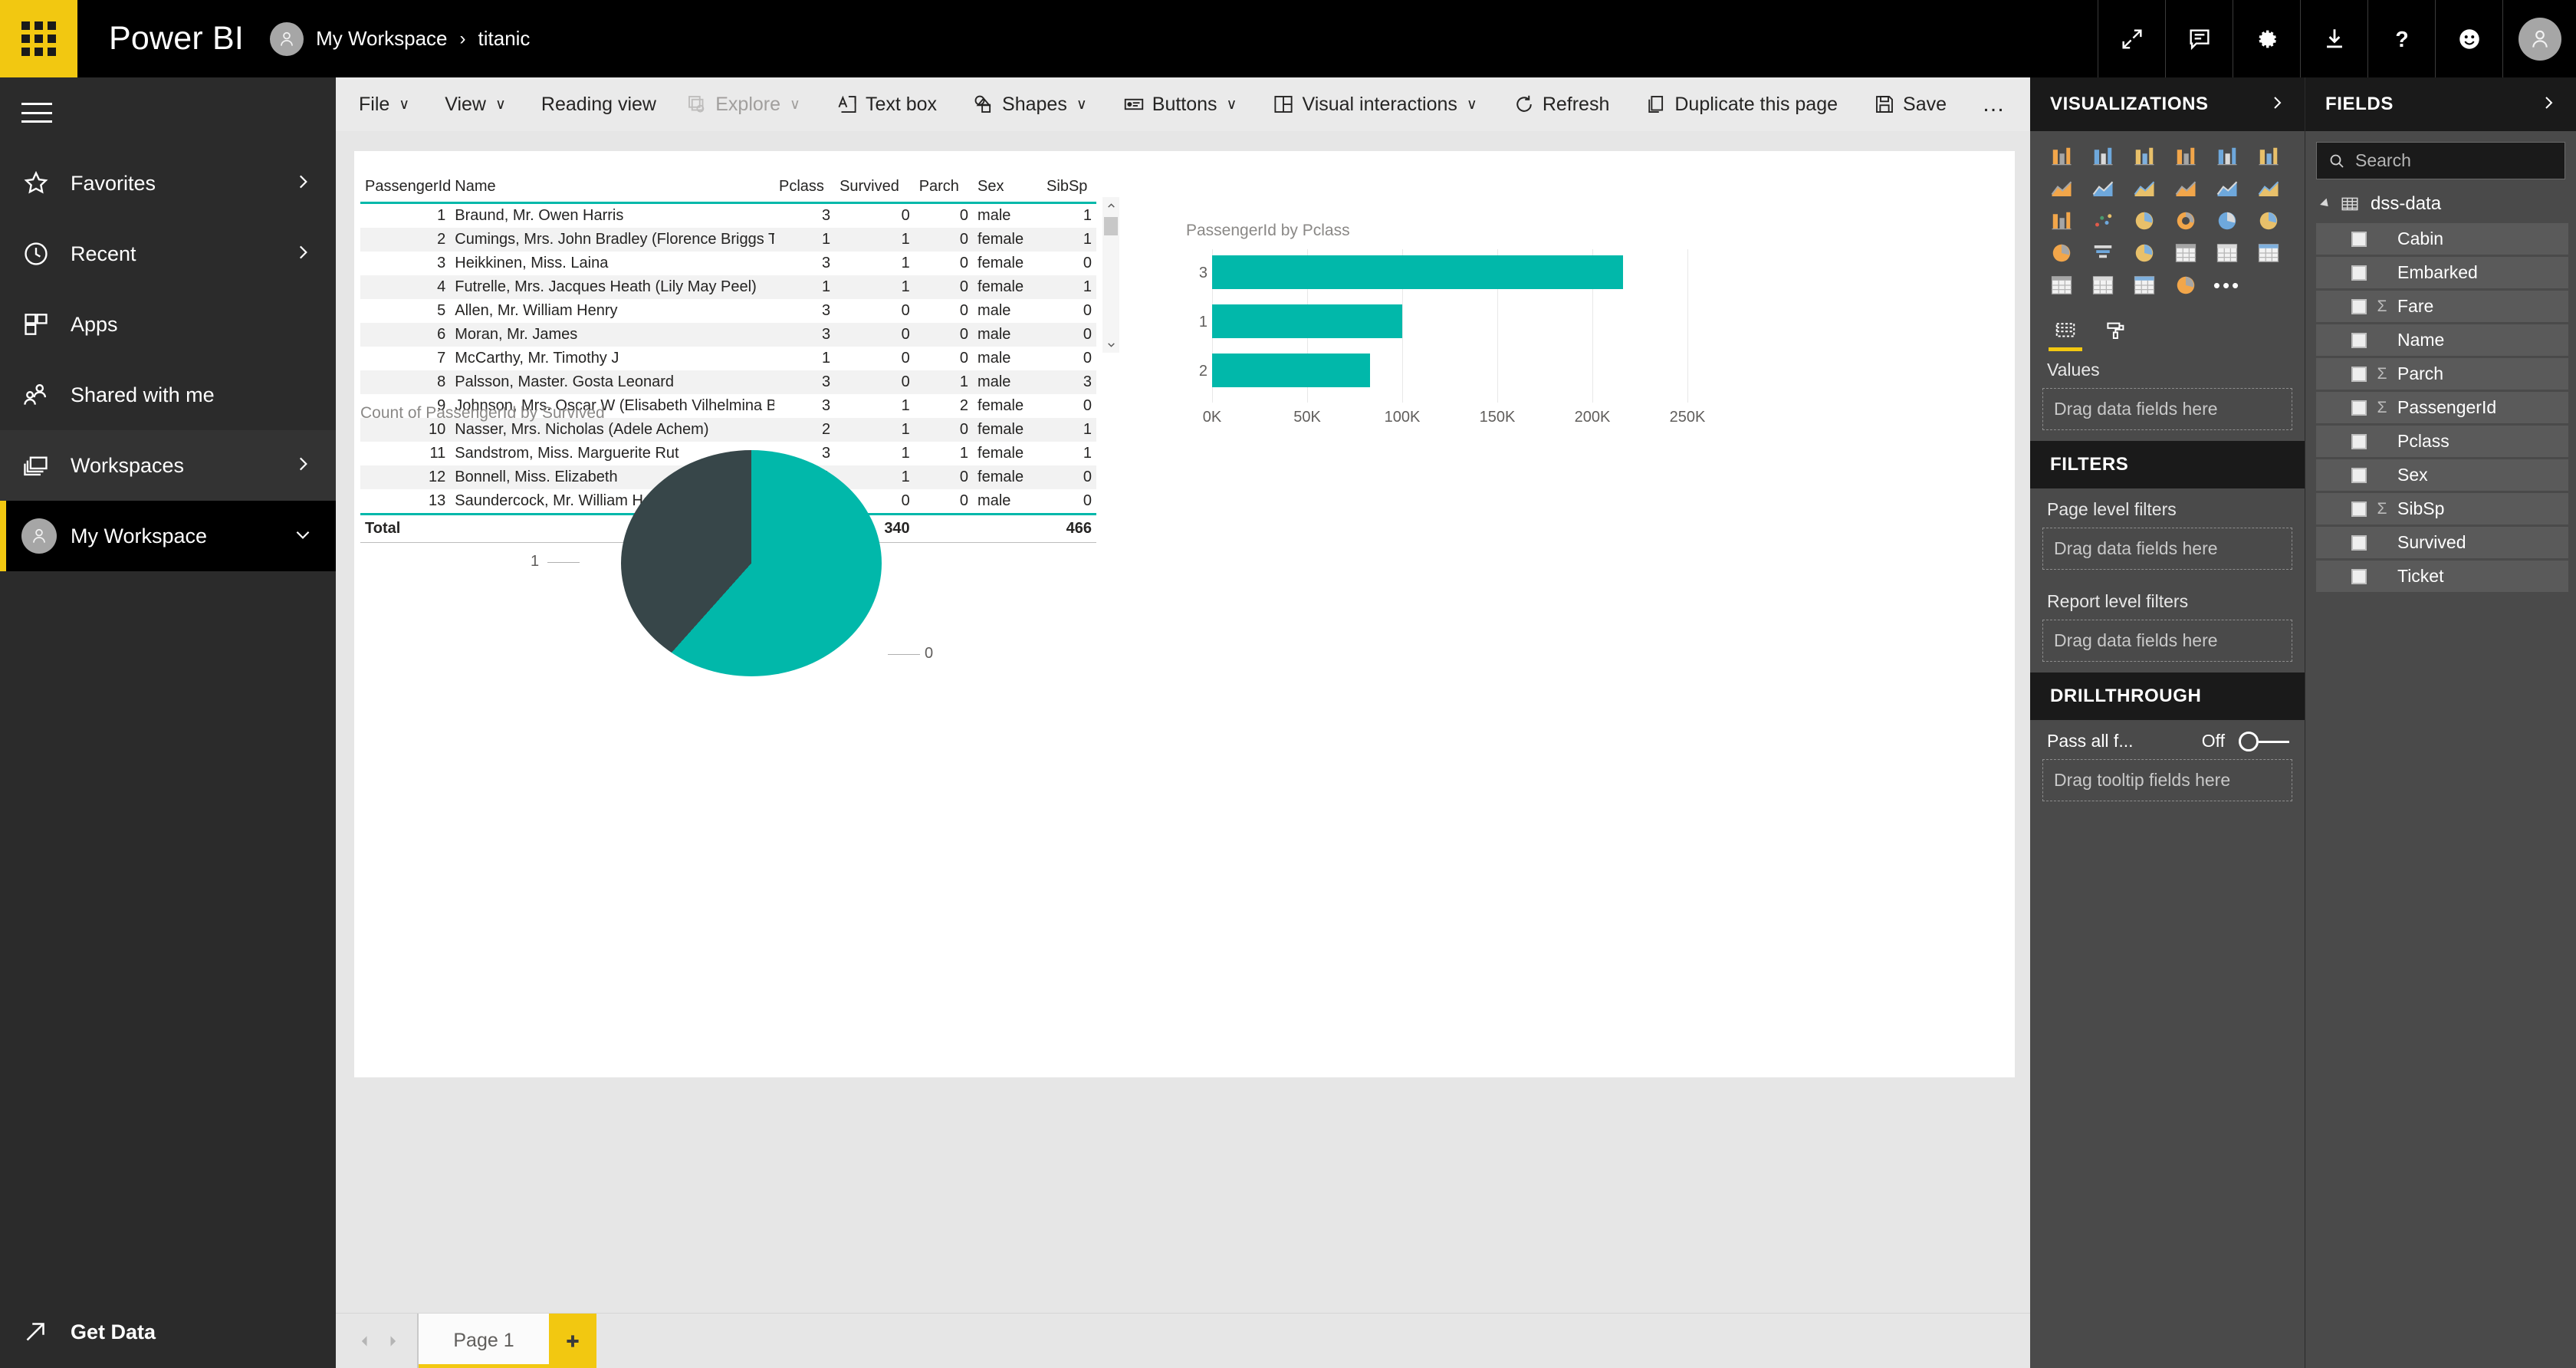 Image resolution: width=2576 pixels, height=1368 pixels. I want to click on field-item: ΣSex, so click(2442, 475).